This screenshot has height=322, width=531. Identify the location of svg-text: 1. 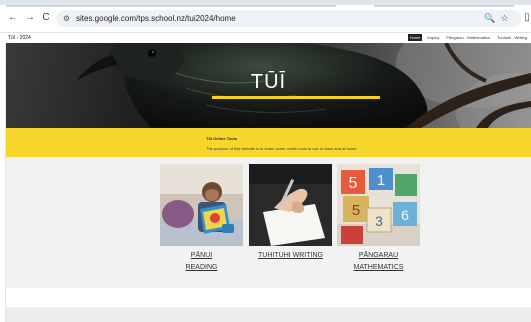
(381, 180).